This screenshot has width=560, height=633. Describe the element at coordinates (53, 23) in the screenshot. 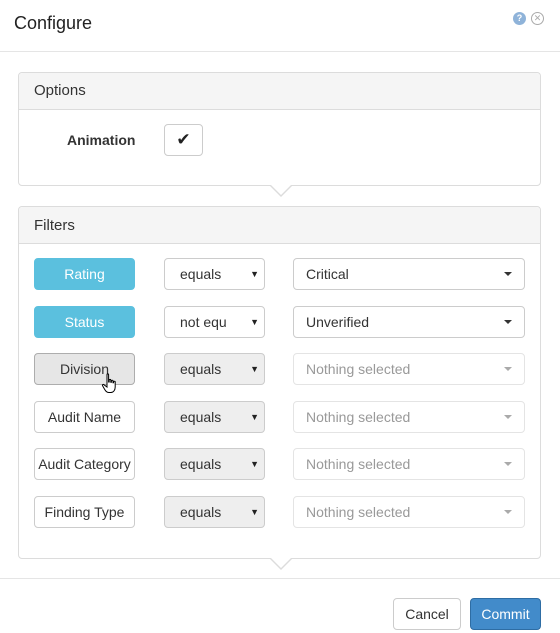

I see `dialog-title: Configure` at that location.